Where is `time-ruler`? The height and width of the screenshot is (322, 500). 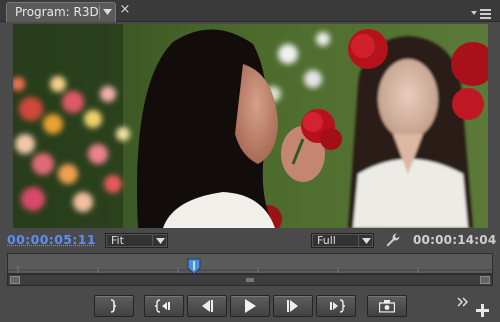 time-ruler is located at coordinates (250, 263).